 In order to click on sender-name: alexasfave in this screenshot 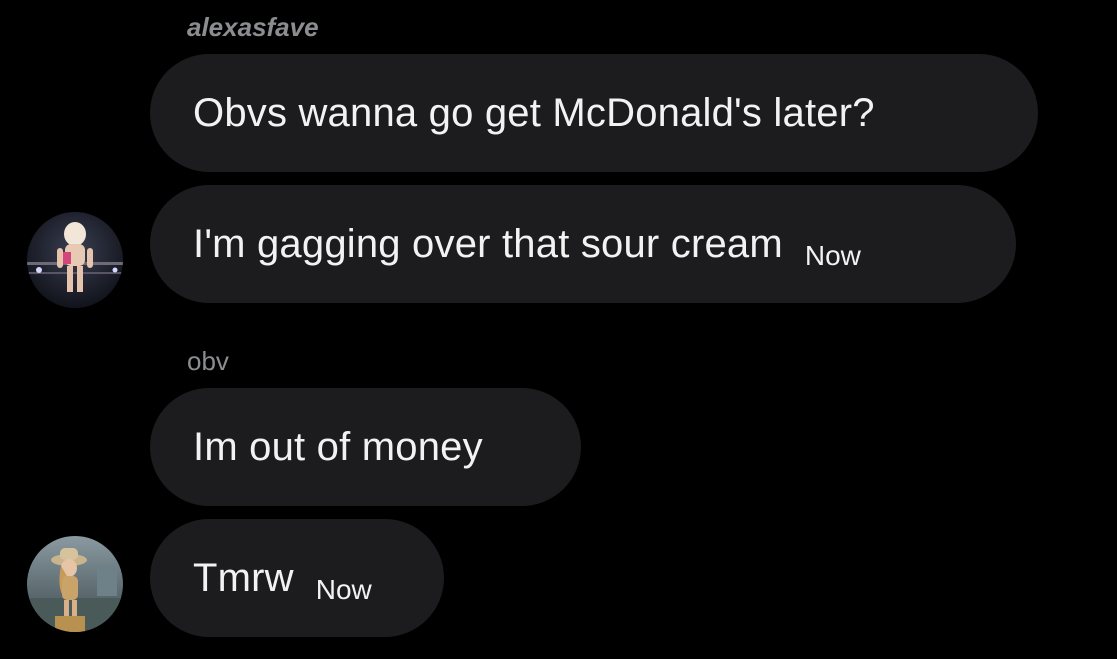, I will do `click(253, 27)`.